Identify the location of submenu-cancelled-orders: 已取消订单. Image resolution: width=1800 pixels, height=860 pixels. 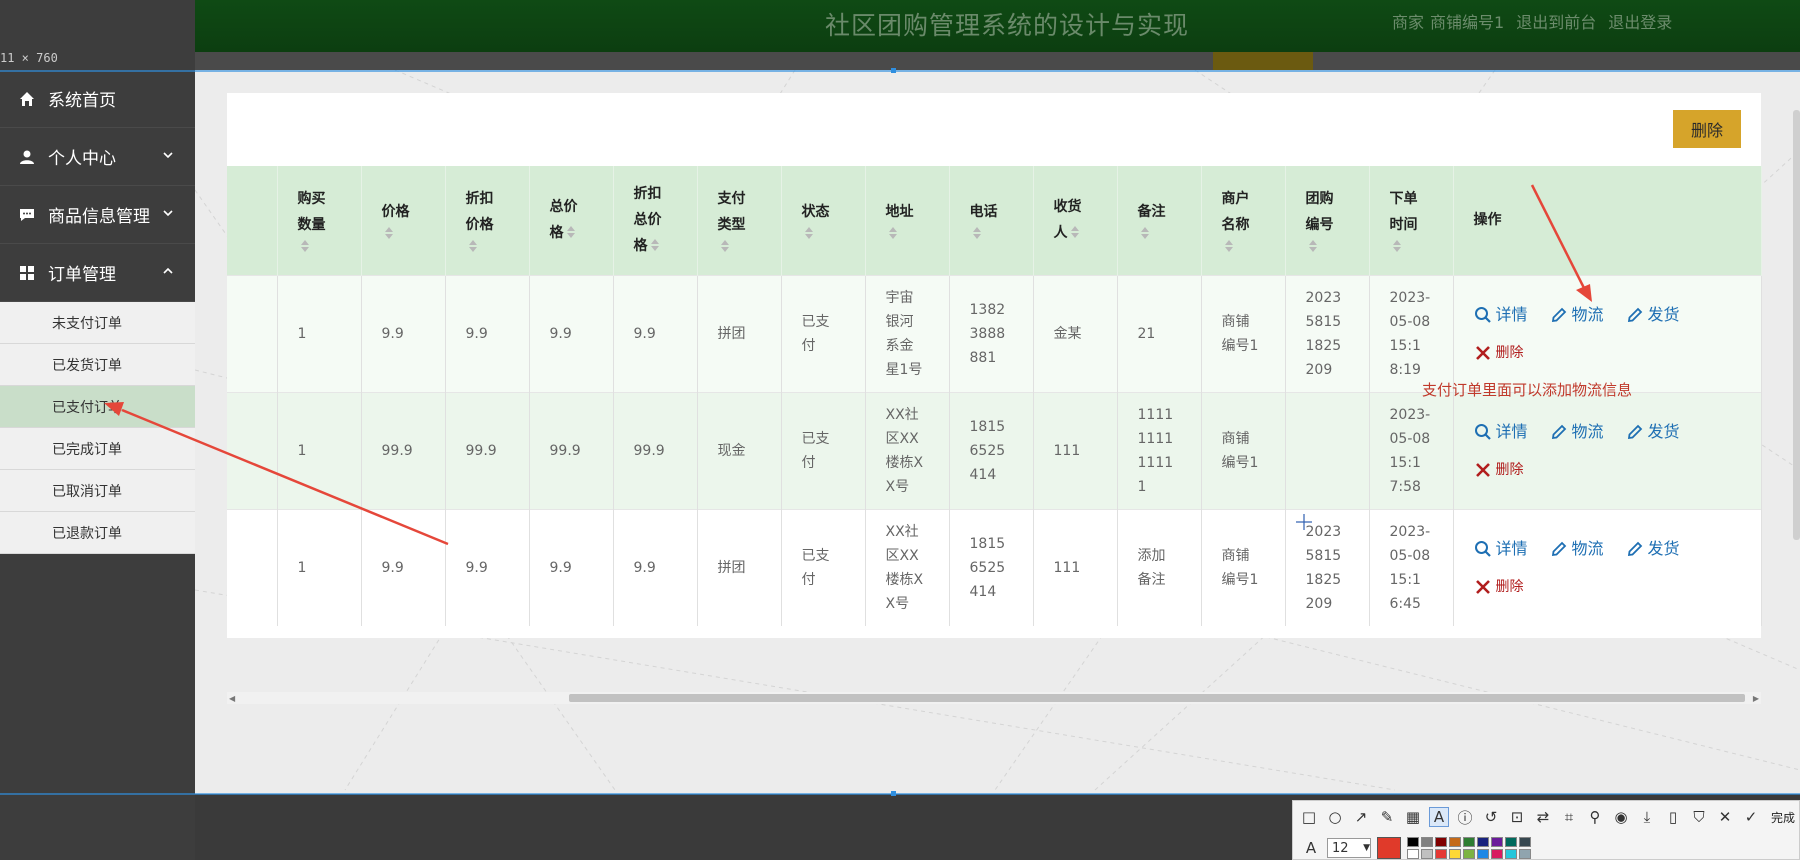
(97, 491).